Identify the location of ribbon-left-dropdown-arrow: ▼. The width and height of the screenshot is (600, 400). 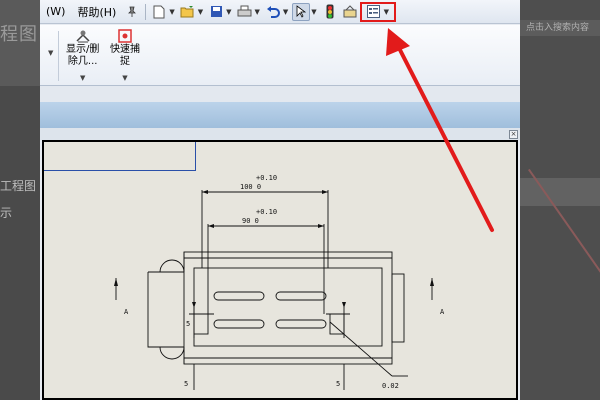
(50, 53).